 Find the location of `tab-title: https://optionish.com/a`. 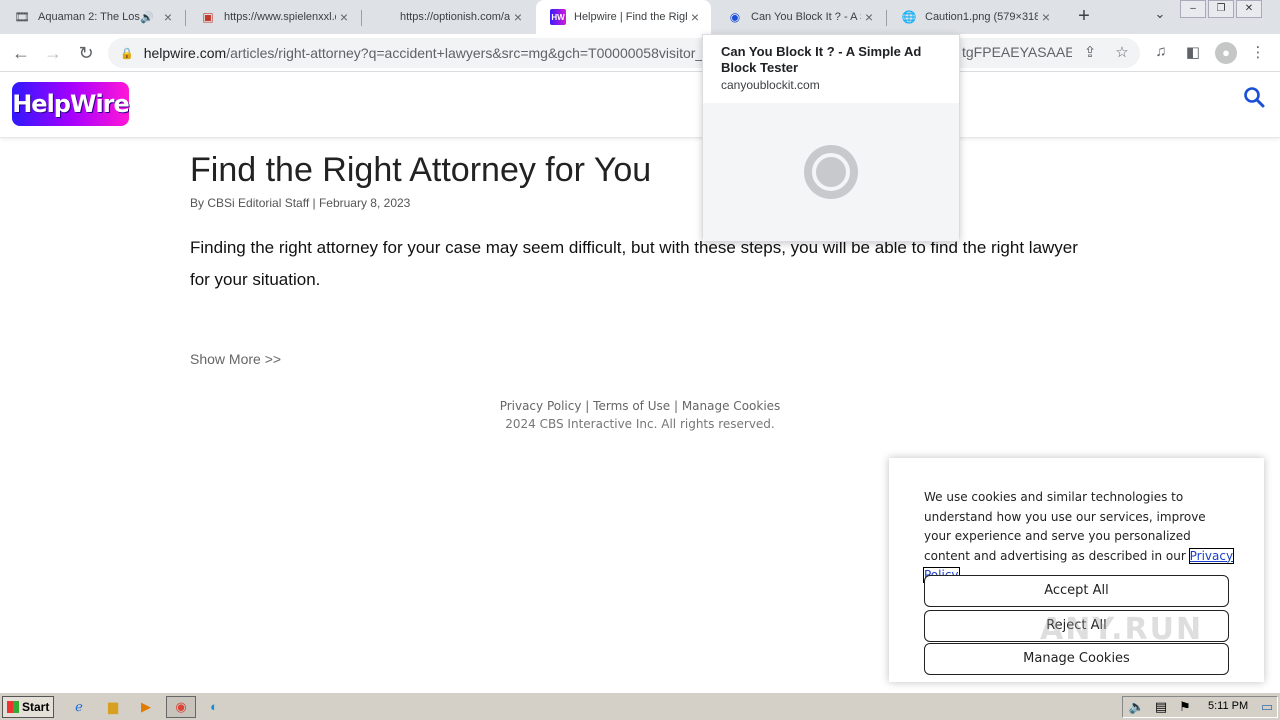

tab-title: https://optionish.com/a is located at coordinates (455, 17).